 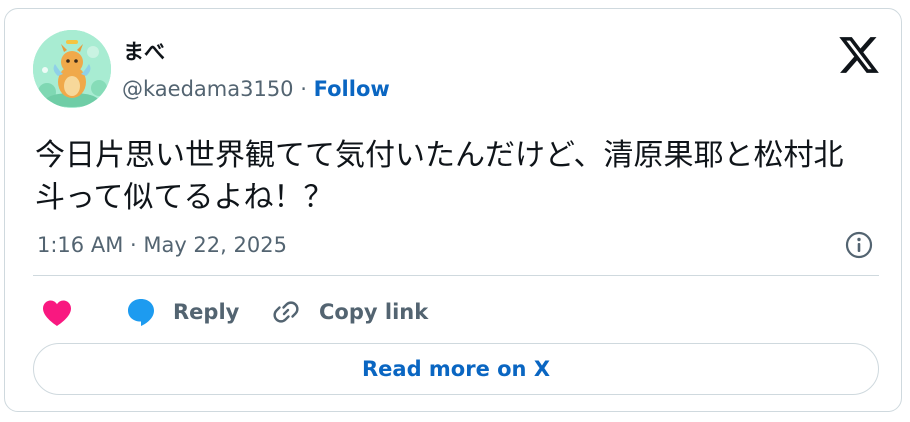 I want to click on author-handle-row: @kaedama3150 · Follow, so click(x=256, y=89).